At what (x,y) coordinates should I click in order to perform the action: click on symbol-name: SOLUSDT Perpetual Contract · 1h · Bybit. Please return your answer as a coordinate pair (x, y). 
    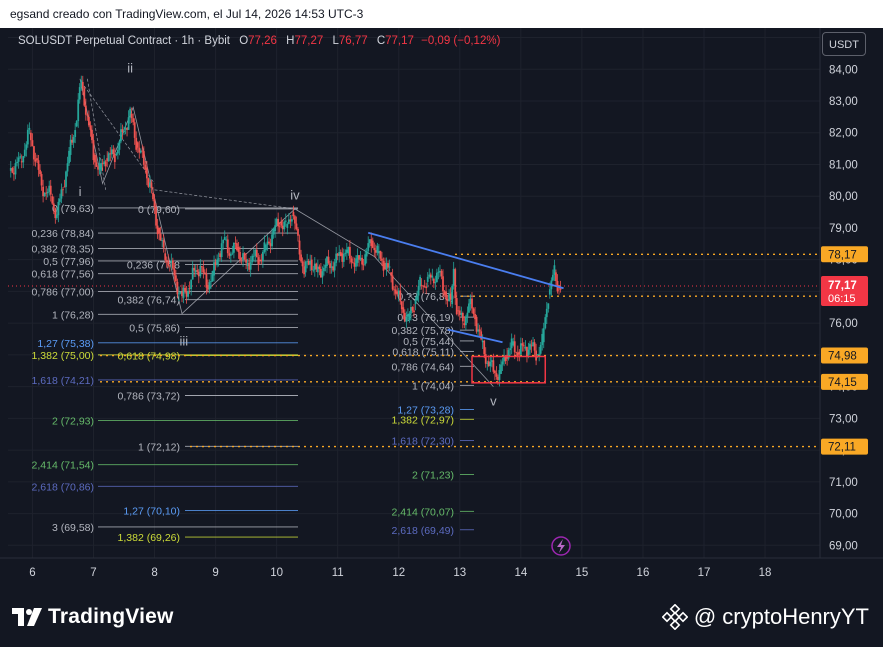
    Looking at the image, I should click on (124, 41).